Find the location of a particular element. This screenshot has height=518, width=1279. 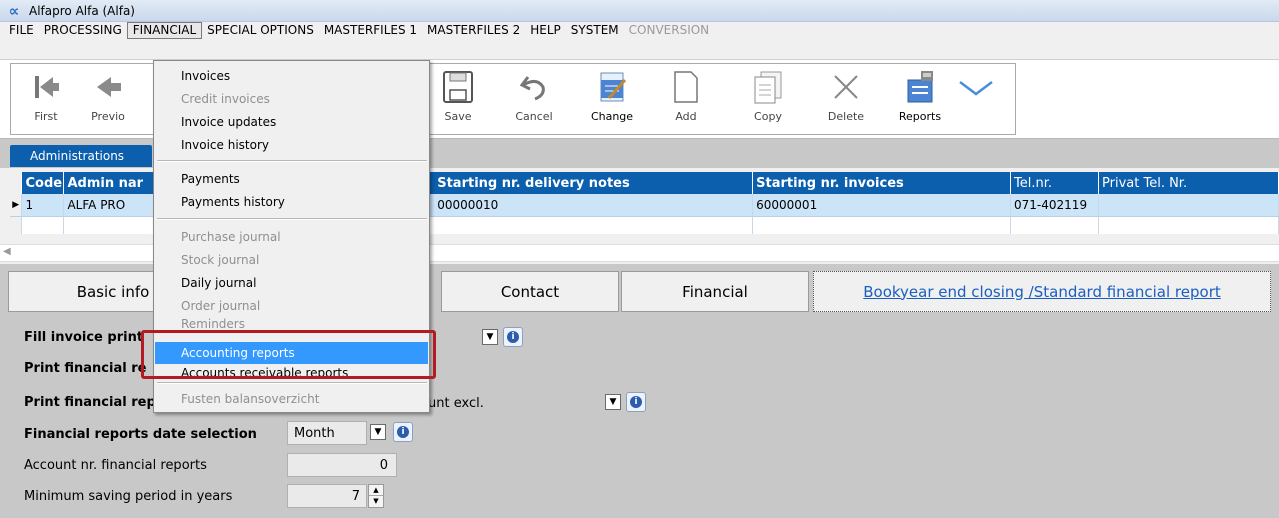

column-header-invoices: Starting nr. invoices is located at coordinates (882, 183).